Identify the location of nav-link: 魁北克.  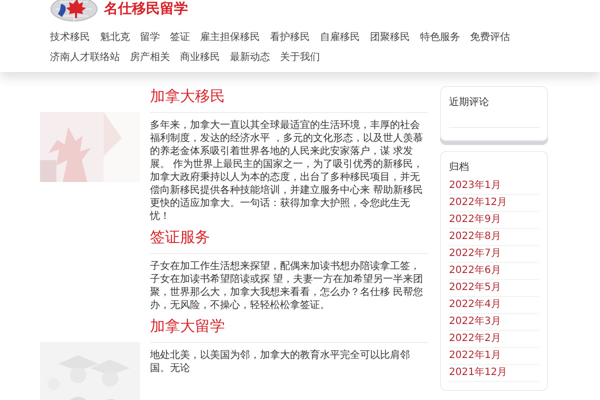
(115, 38).